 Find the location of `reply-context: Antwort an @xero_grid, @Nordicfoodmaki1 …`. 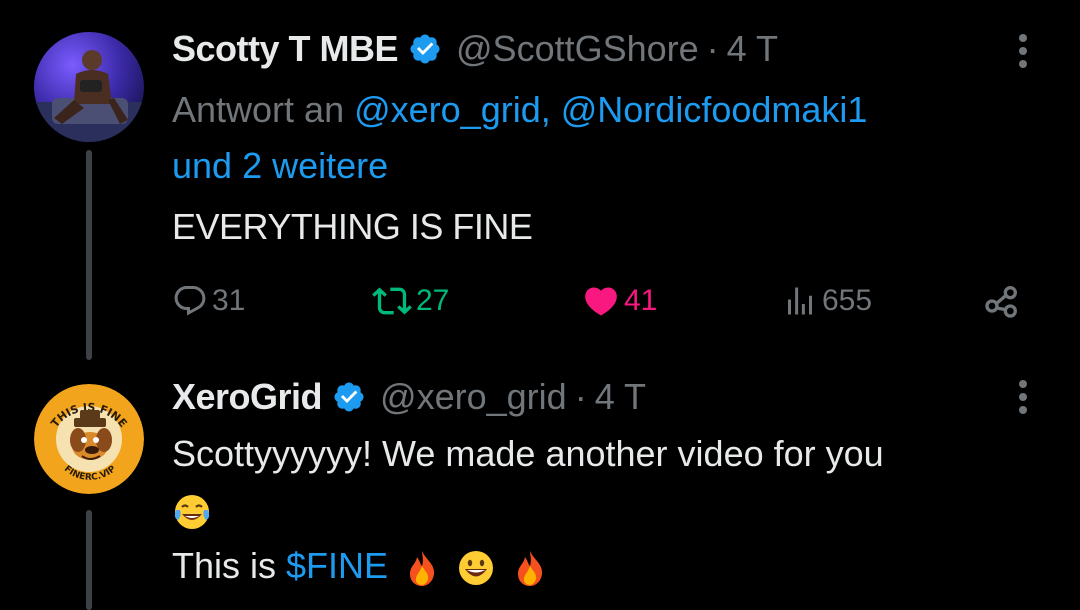

reply-context: Antwort an @xero_grid, @Nordicfoodmaki1 … is located at coordinates (602, 138).